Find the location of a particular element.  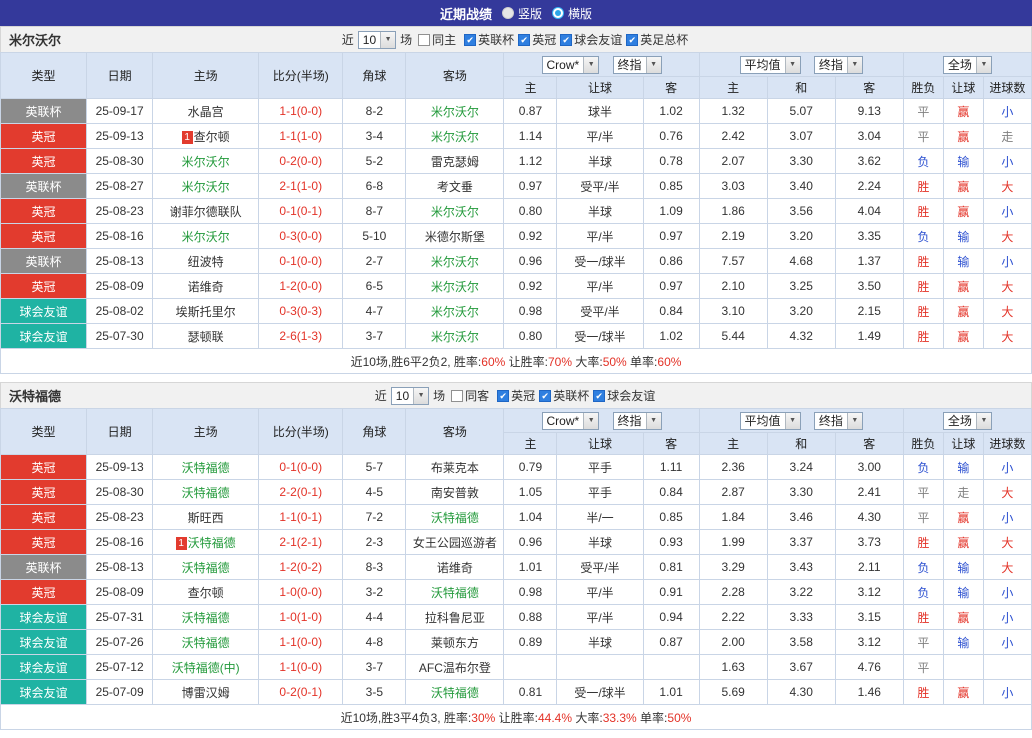

away-team: 南安普敦 is located at coordinates (455, 492).